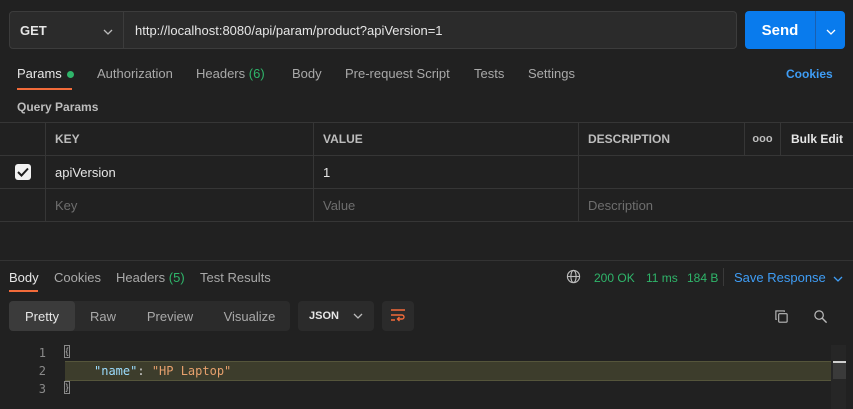 Image resolution: width=853 pixels, height=409 pixels. Describe the element at coordinates (23, 205) in the screenshot. I see `empty-checkbox-cell` at that location.